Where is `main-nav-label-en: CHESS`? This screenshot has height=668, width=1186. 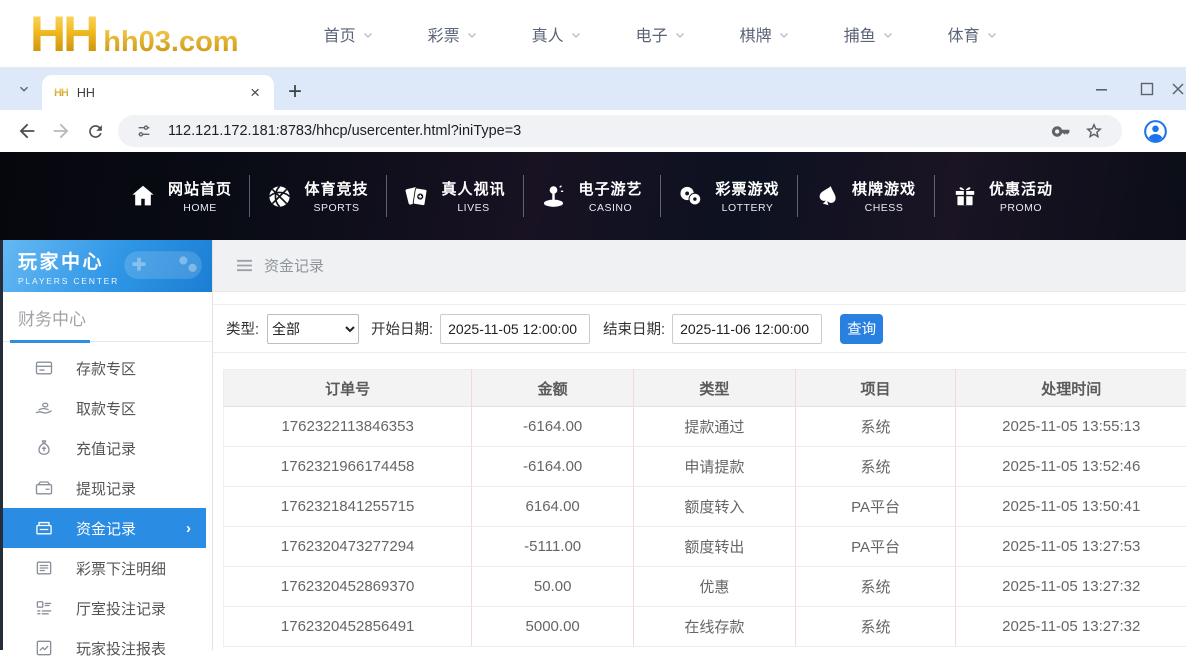
main-nav-label-en: CHESS is located at coordinates (884, 208).